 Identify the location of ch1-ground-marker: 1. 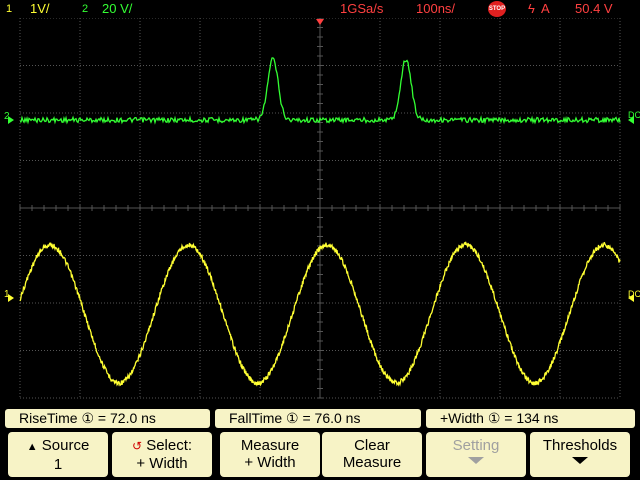
(9, 295).